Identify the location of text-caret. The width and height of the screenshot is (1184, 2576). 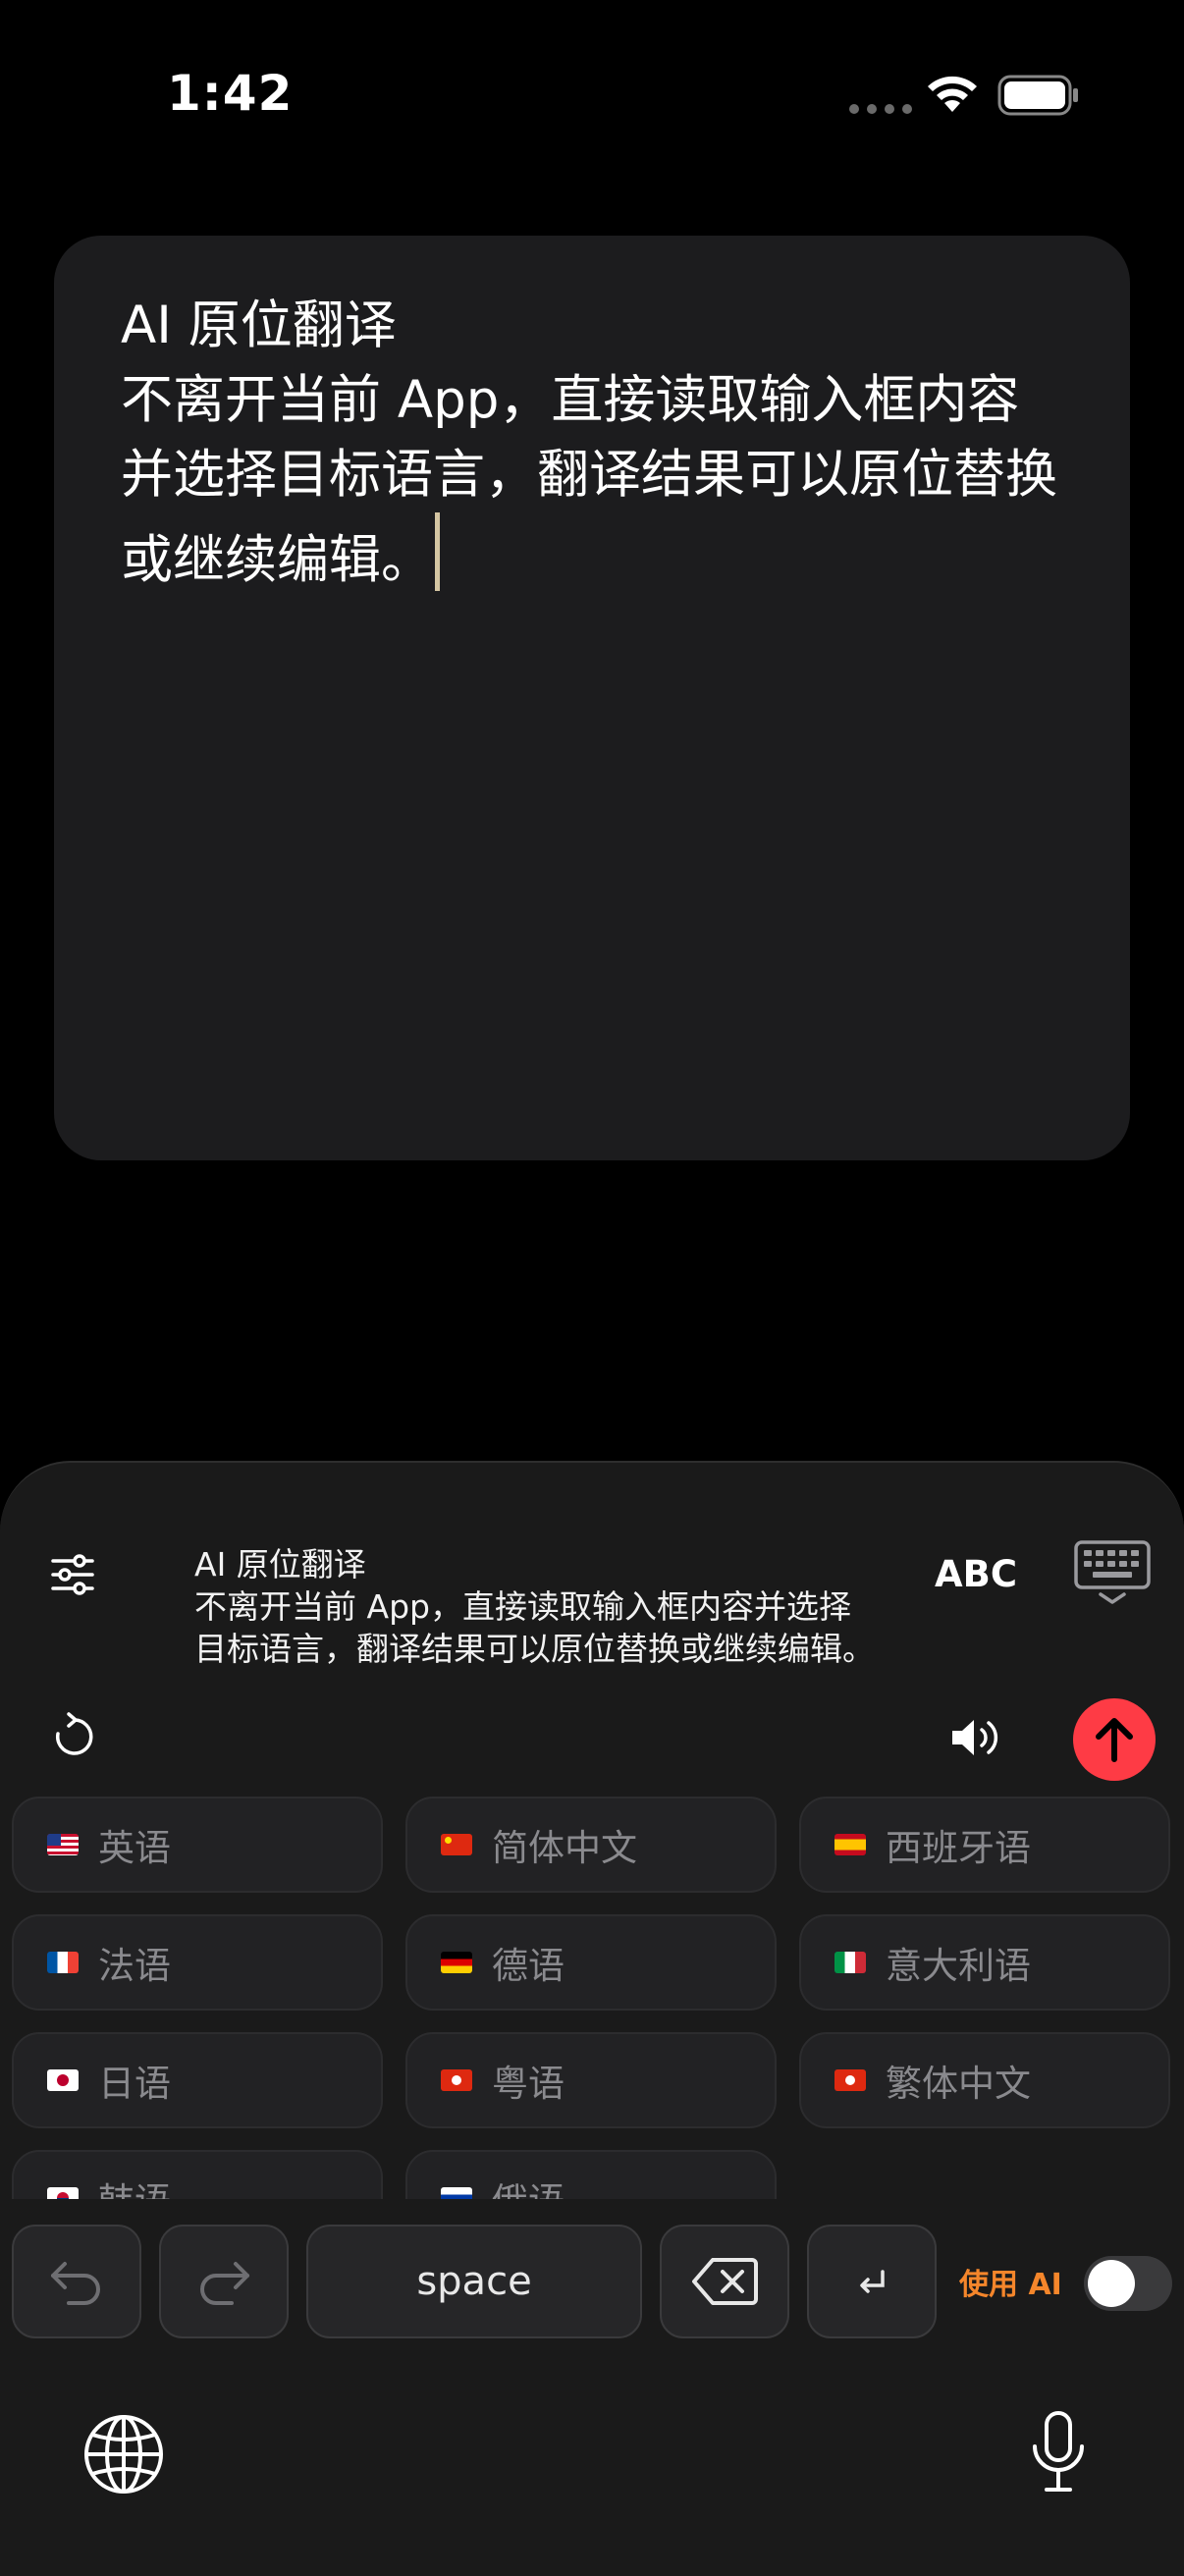
(438, 551).